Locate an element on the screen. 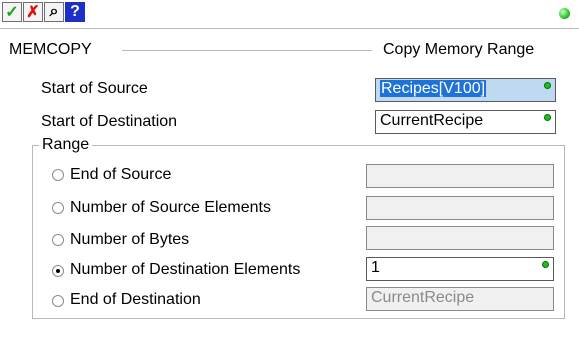 The height and width of the screenshot is (339, 579). instruction-description: Copy Memory Range is located at coordinates (459, 49).